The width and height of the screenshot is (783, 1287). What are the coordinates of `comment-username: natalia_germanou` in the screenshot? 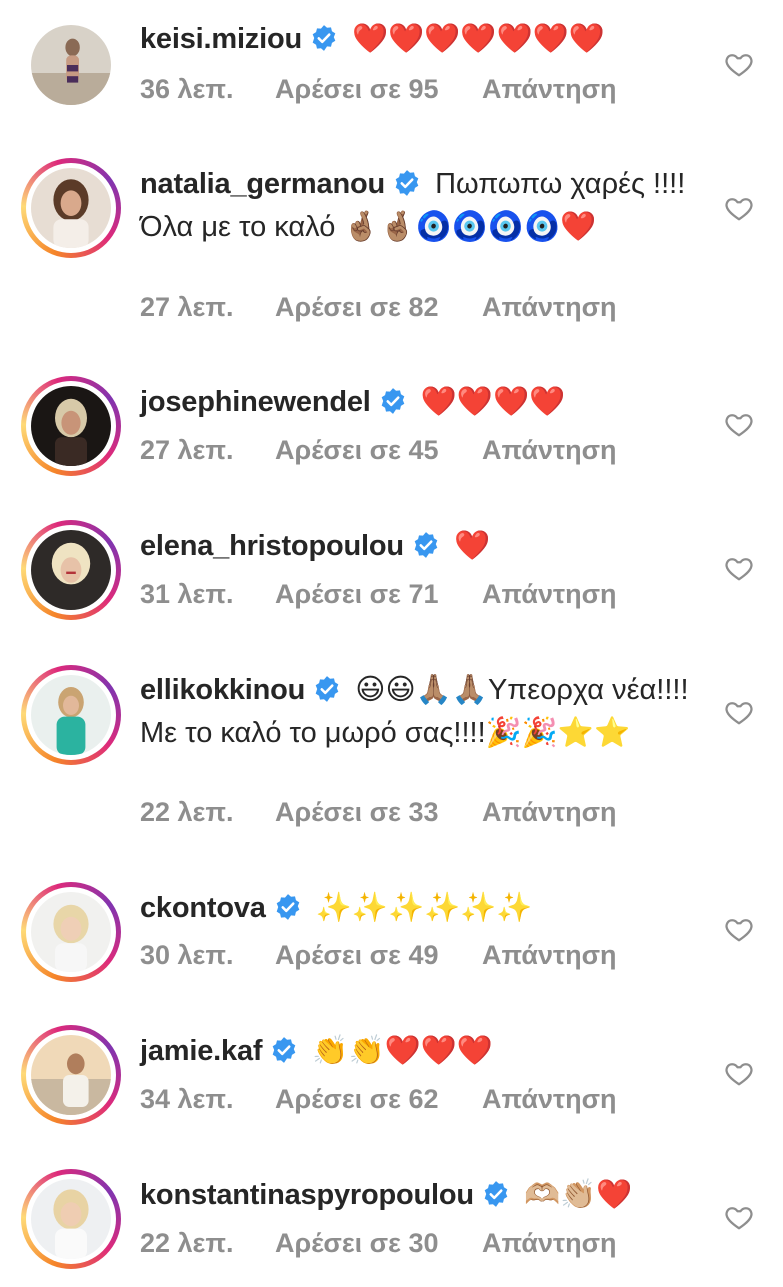 It's located at (262, 184).